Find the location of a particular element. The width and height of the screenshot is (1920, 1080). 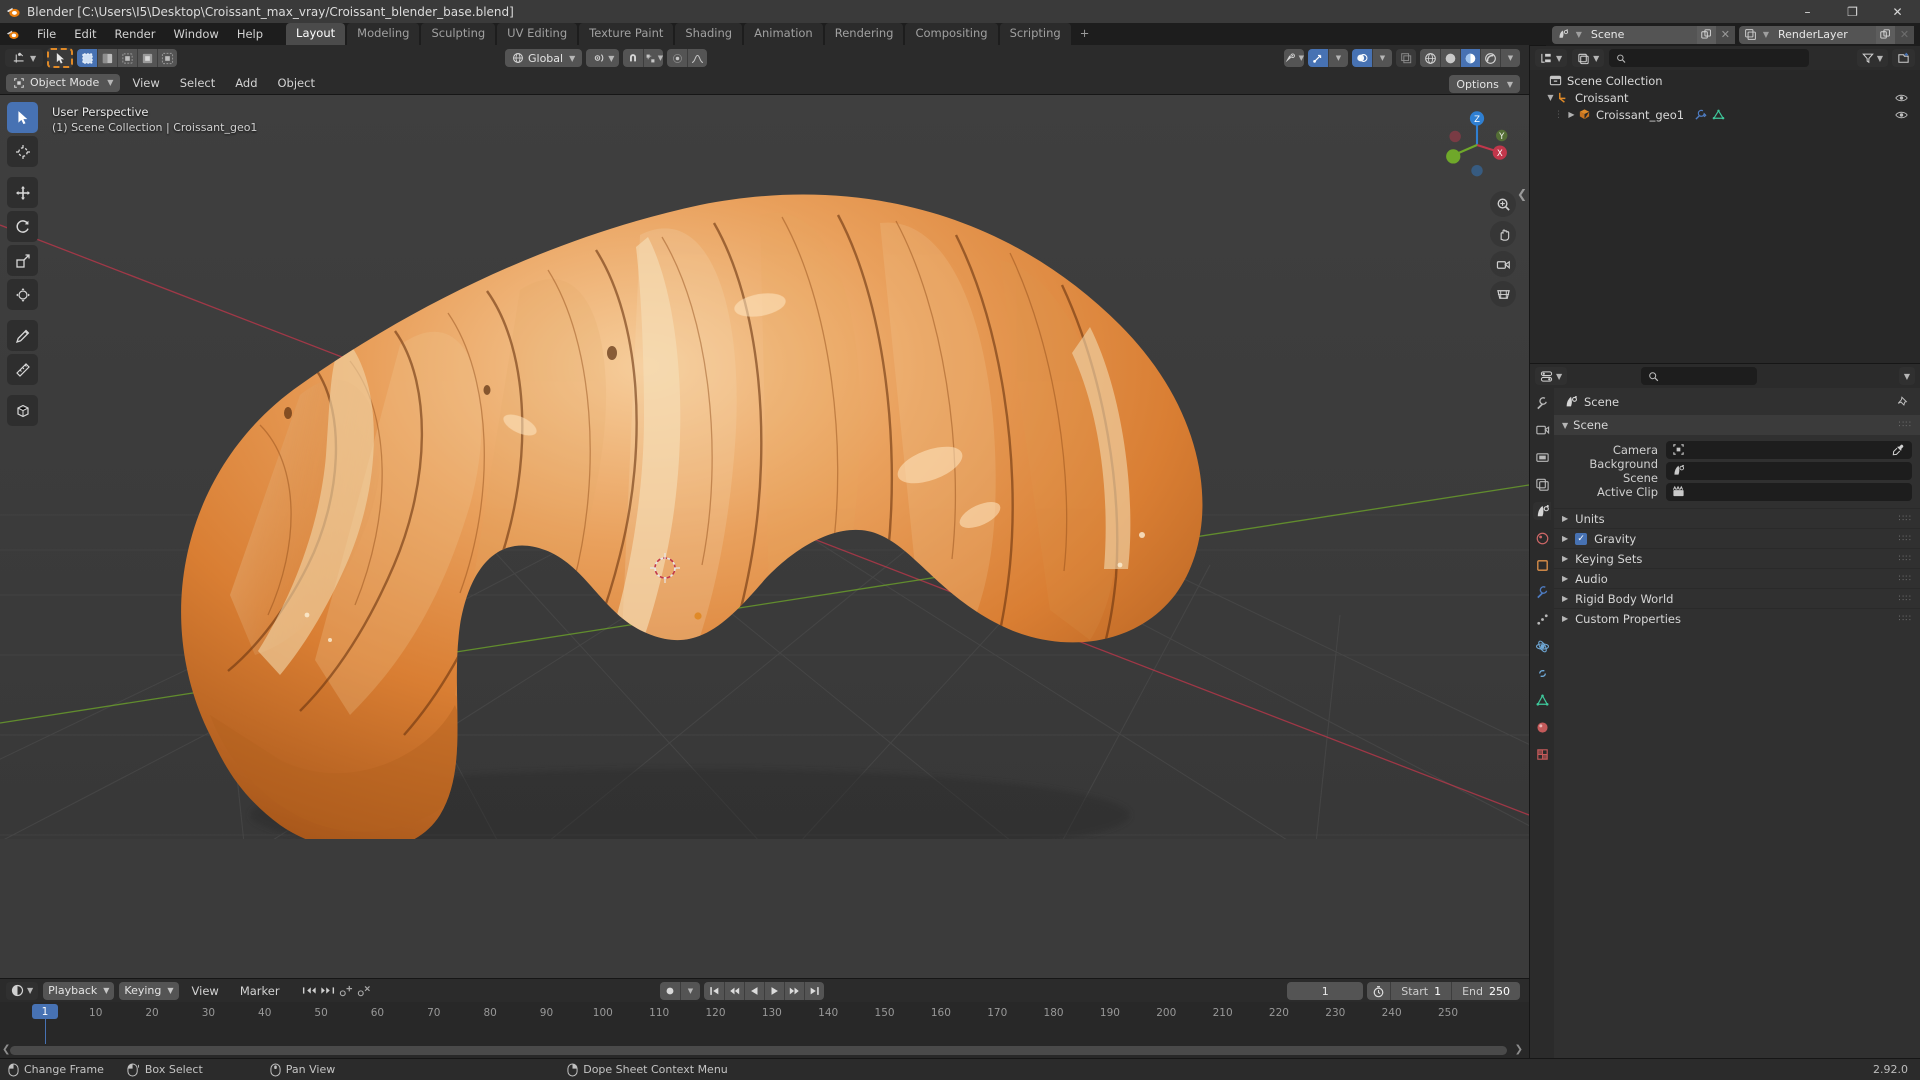

sidebar-toggle-icon: ❮ is located at coordinates (1522, 194).